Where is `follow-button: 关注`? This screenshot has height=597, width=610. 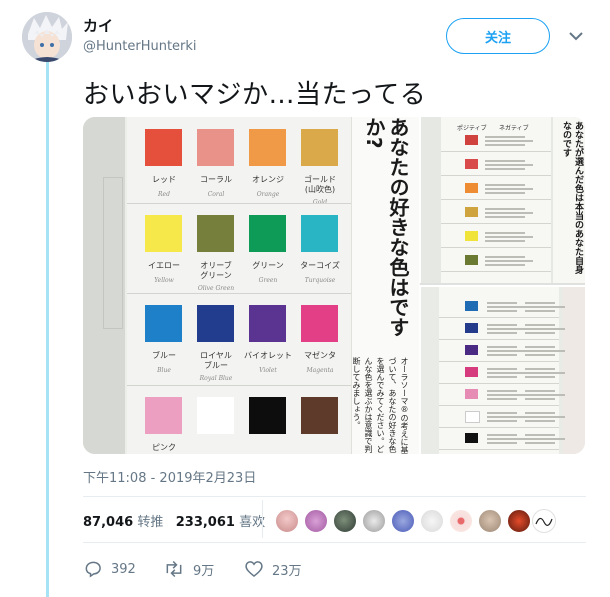 follow-button: 关注 is located at coordinates (498, 36).